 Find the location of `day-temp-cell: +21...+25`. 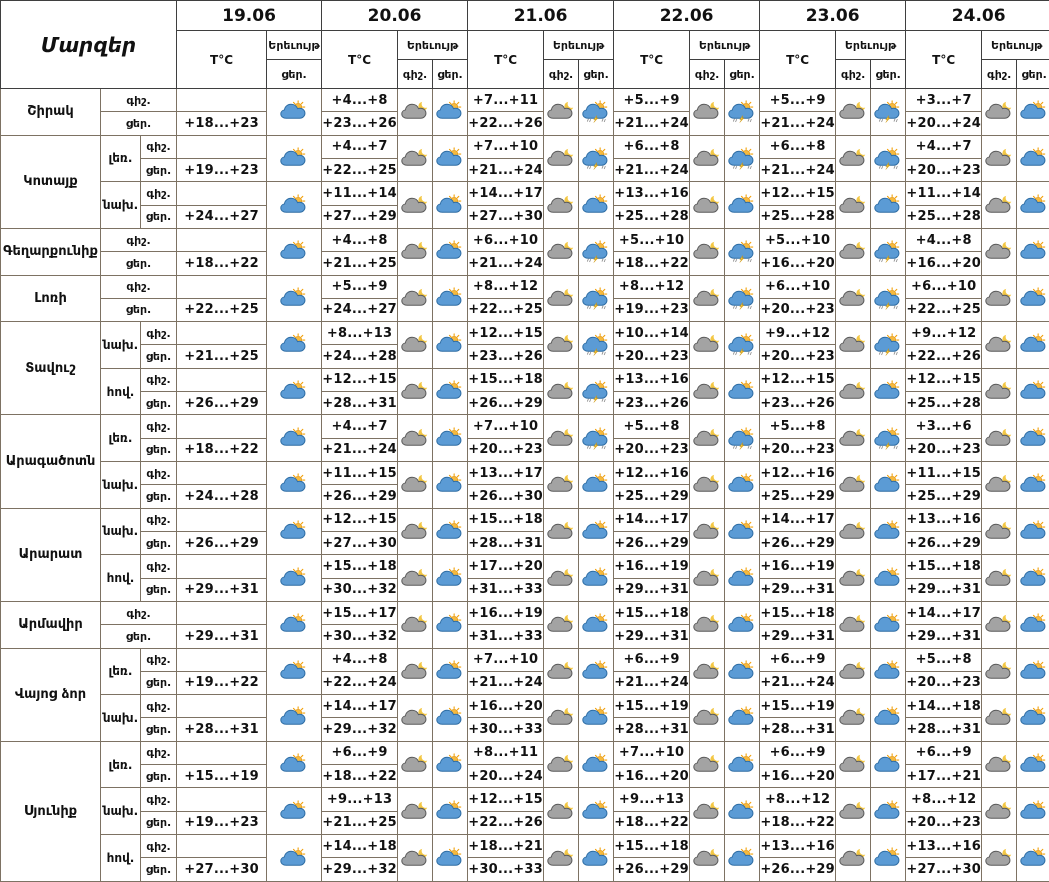

day-temp-cell: +21...+25 is located at coordinates (360, 263).